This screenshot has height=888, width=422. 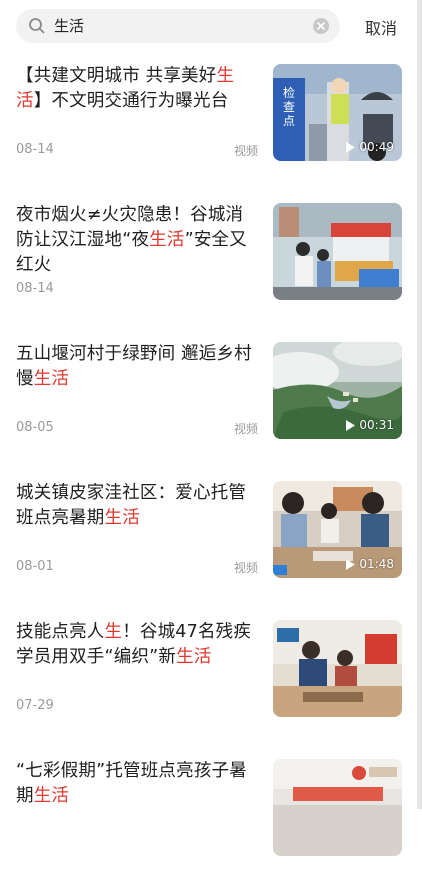 What do you see at coordinates (376, 147) in the screenshot?
I see `duration-text: 00:49` at bounding box center [376, 147].